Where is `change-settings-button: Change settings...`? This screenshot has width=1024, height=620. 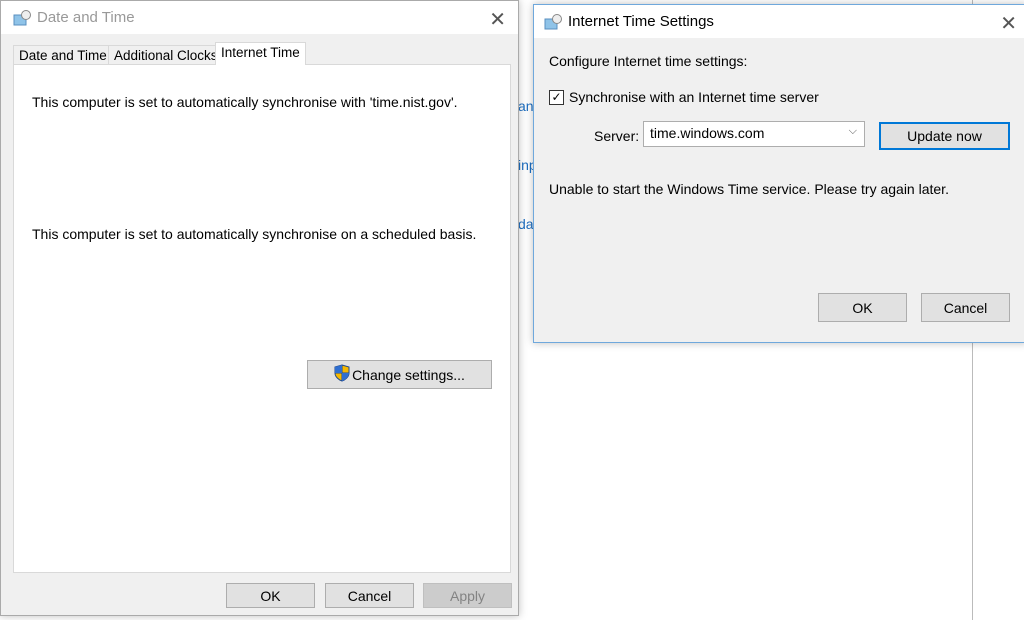
change-settings-button: Change settings... is located at coordinates (399, 374).